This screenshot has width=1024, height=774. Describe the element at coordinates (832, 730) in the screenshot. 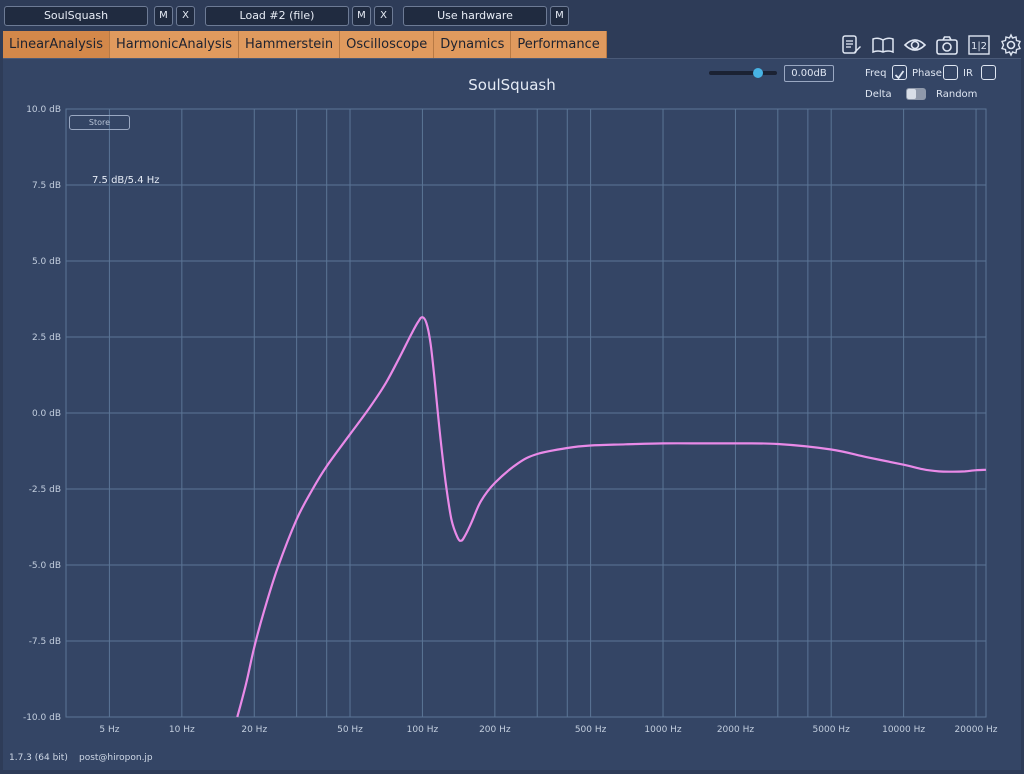

I see `x-tick-label: 5000 Hz` at that location.